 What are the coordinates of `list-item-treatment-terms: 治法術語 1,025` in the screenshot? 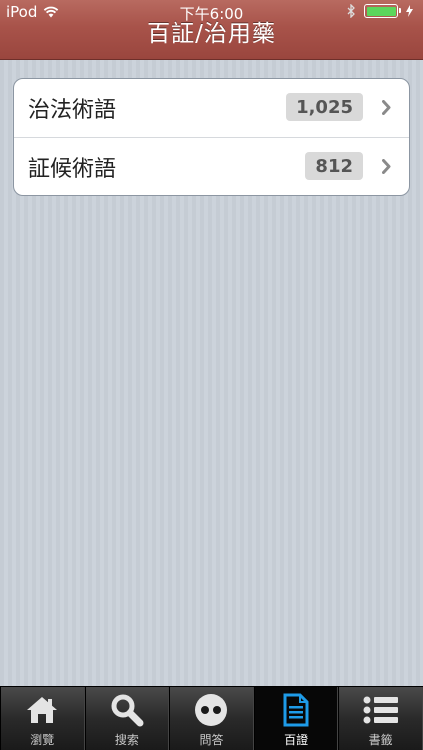 It's located at (211, 108).